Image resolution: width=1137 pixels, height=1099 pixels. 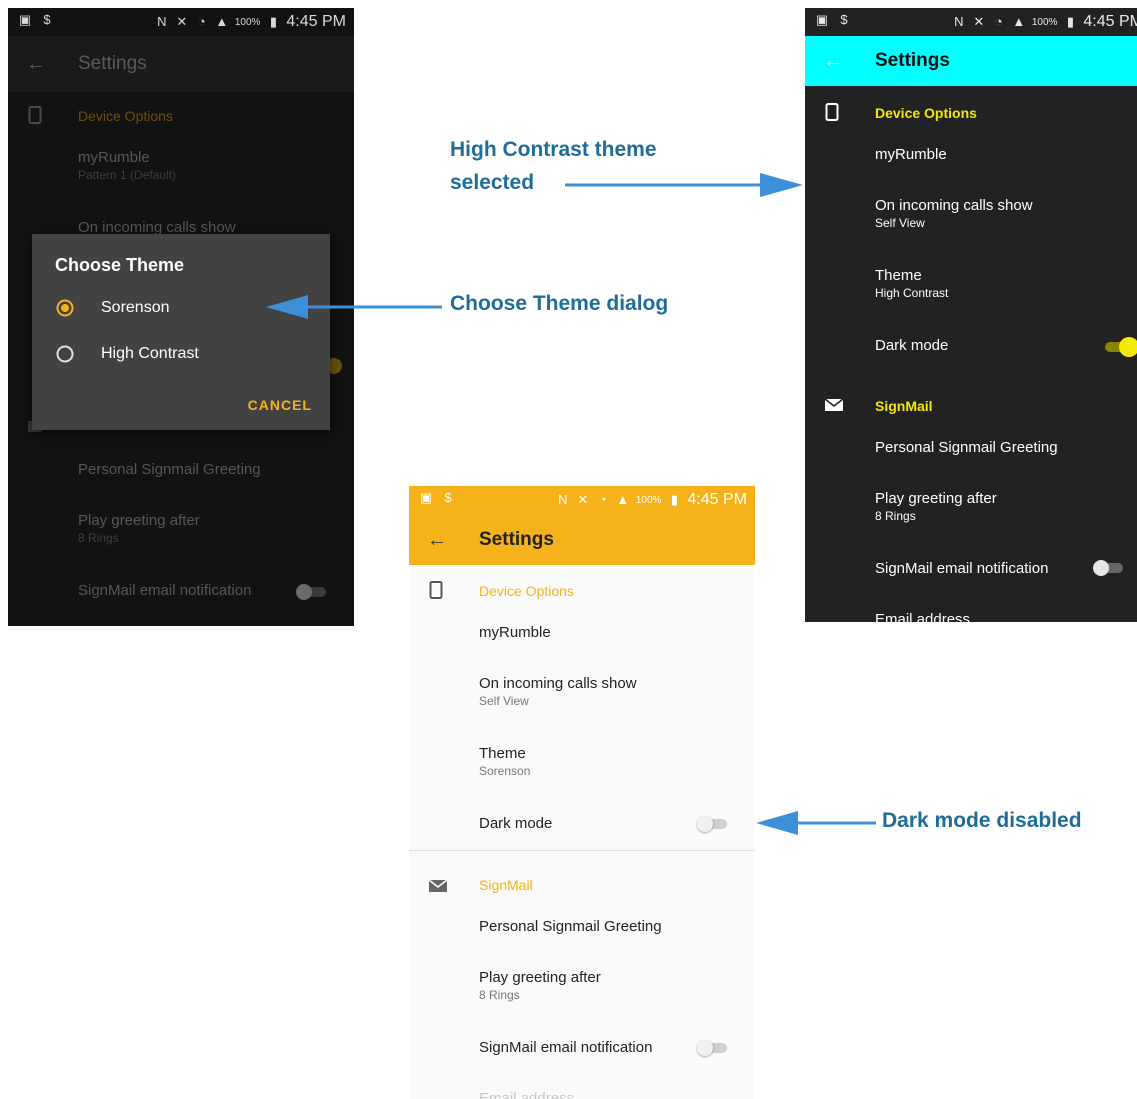 I want to click on cancel-button: CANCEL, so click(x=280, y=405).